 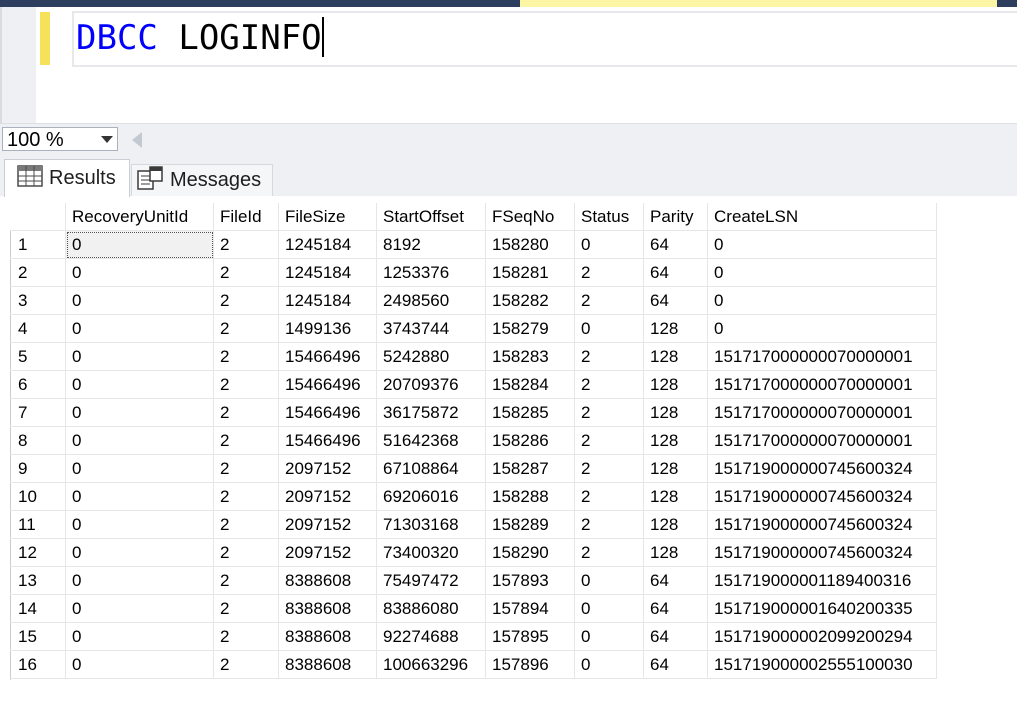 What do you see at coordinates (38, 664) in the screenshot?
I see `row-number-cell: 16` at bounding box center [38, 664].